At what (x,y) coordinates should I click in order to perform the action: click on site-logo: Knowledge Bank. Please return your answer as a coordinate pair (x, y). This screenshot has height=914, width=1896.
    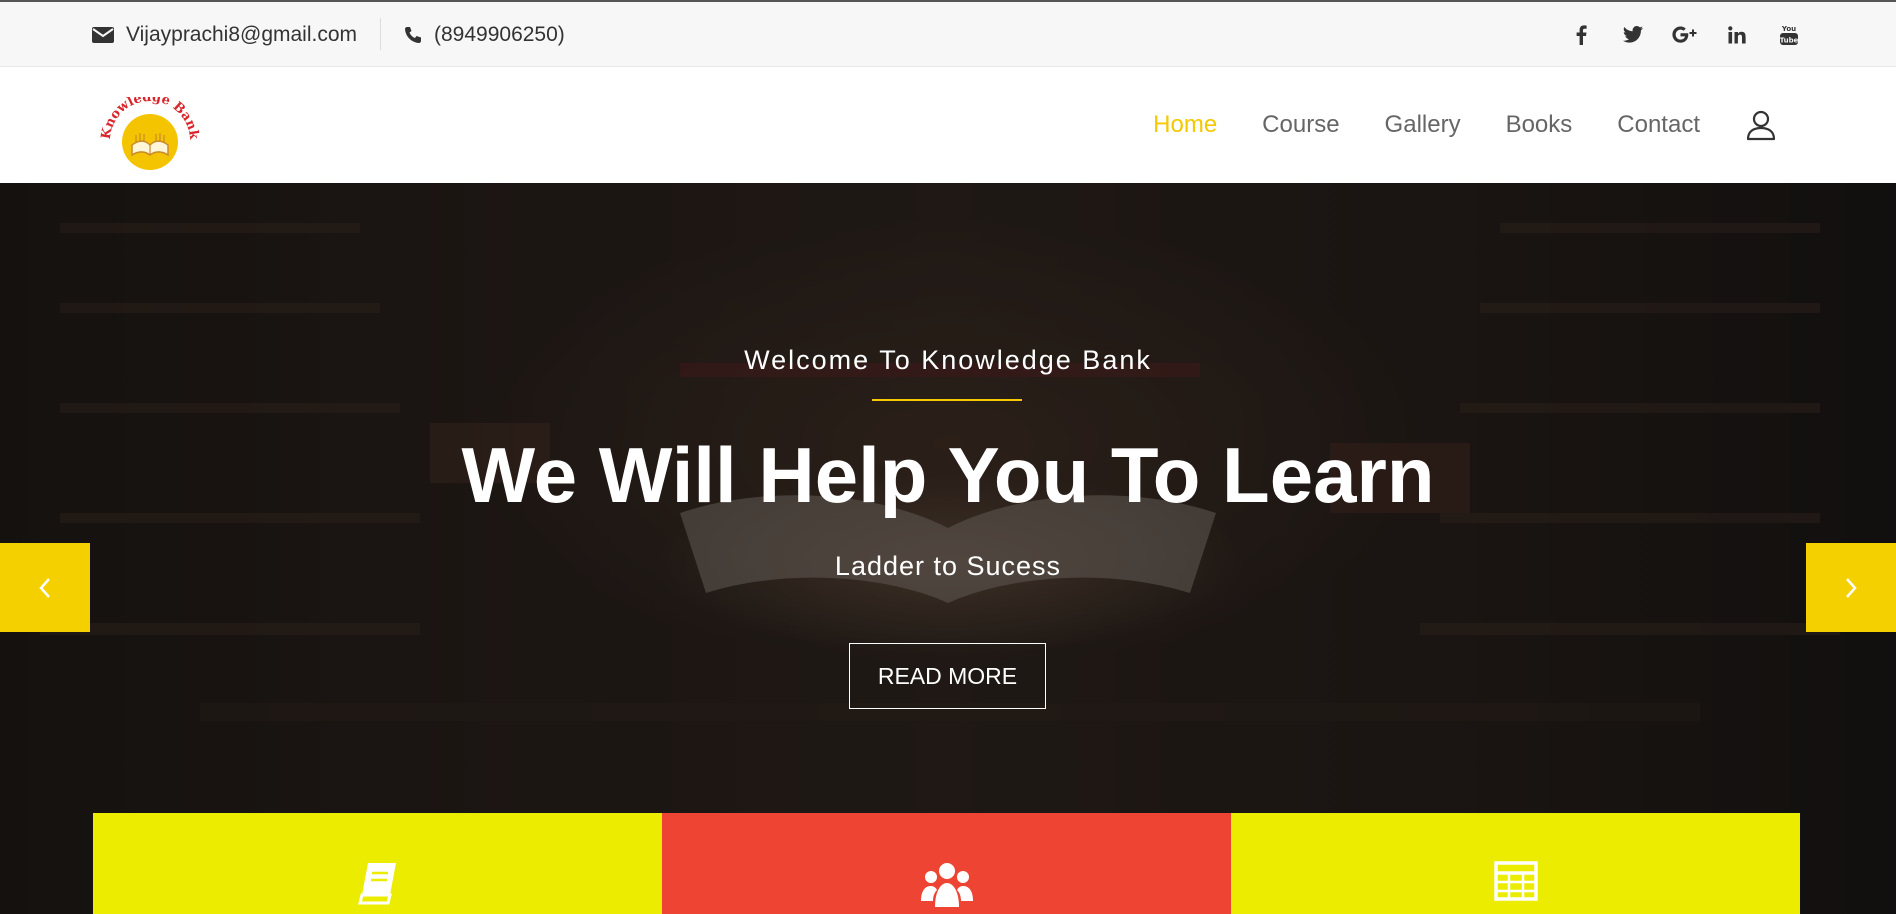
    Looking at the image, I should click on (150, 133).